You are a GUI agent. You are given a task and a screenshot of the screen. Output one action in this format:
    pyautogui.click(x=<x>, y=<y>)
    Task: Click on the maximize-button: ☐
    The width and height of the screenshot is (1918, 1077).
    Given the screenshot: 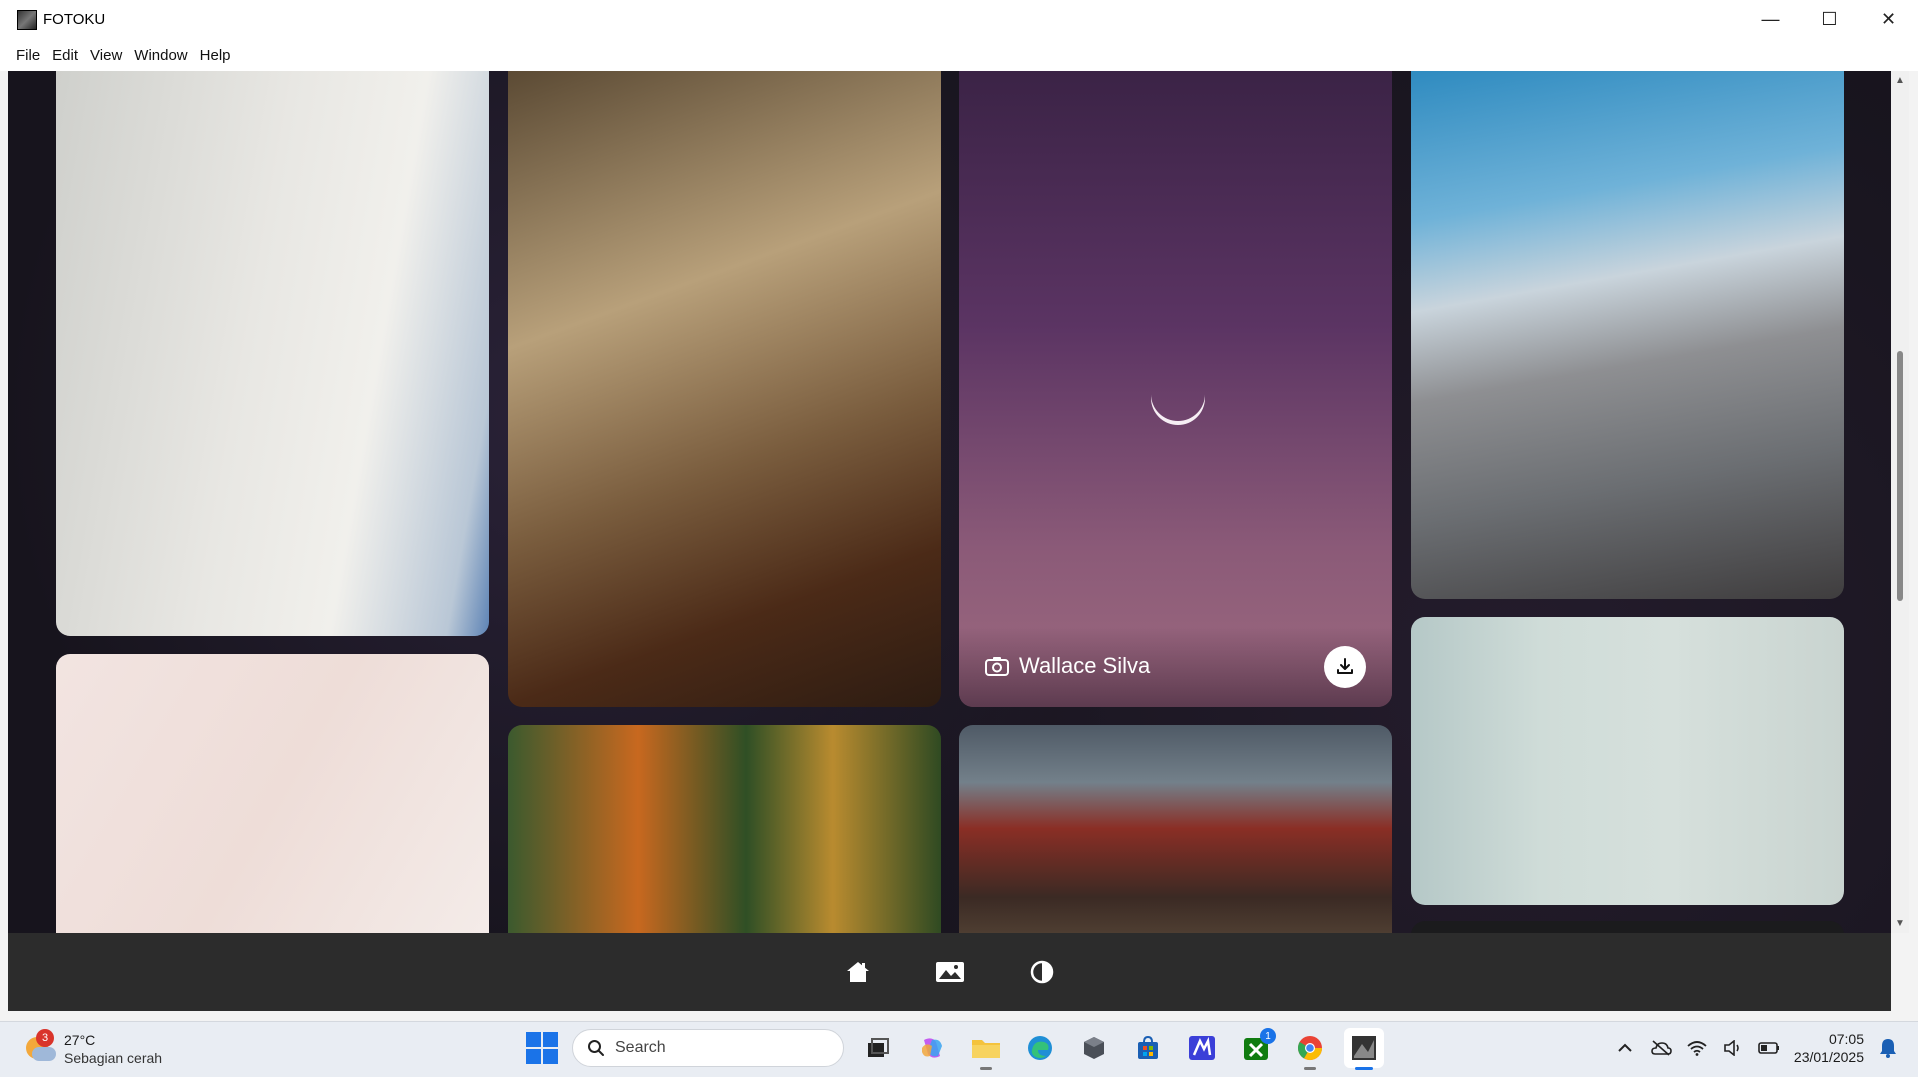 What is the action you would take?
    pyautogui.click(x=1829, y=19)
    